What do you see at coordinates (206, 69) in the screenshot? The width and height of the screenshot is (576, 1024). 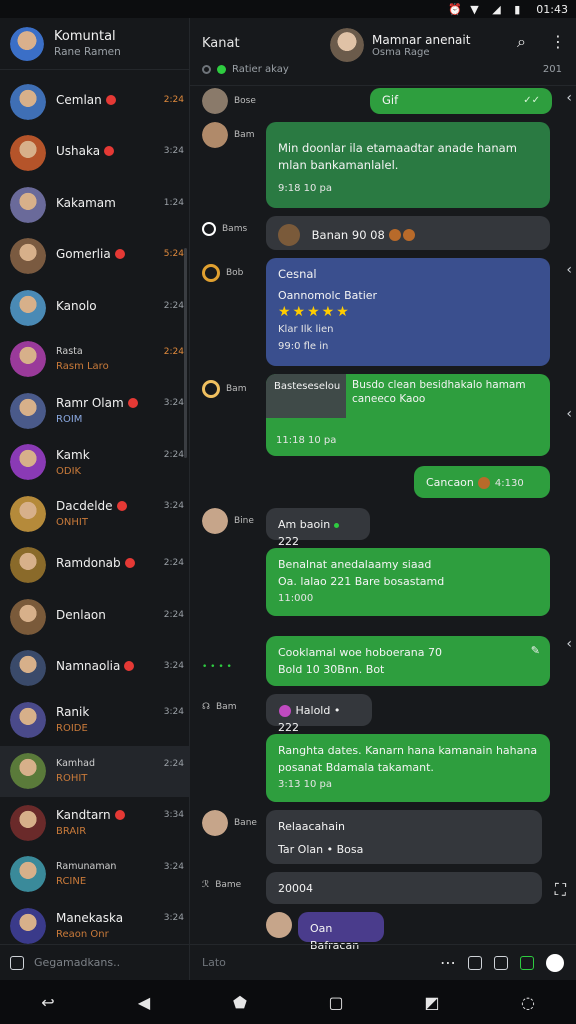 I see `status-ring-icon` at bounding box center [206, 69].